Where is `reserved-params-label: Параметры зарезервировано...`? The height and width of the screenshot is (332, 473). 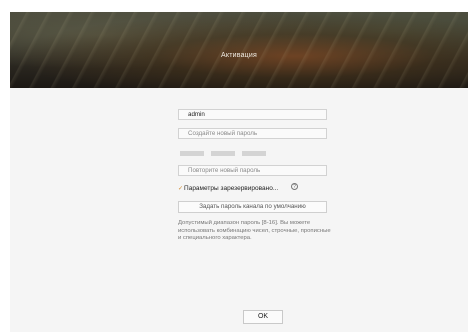
reserved-params-label: Параметры зарезервировано... is located at coordinates (231, 188).